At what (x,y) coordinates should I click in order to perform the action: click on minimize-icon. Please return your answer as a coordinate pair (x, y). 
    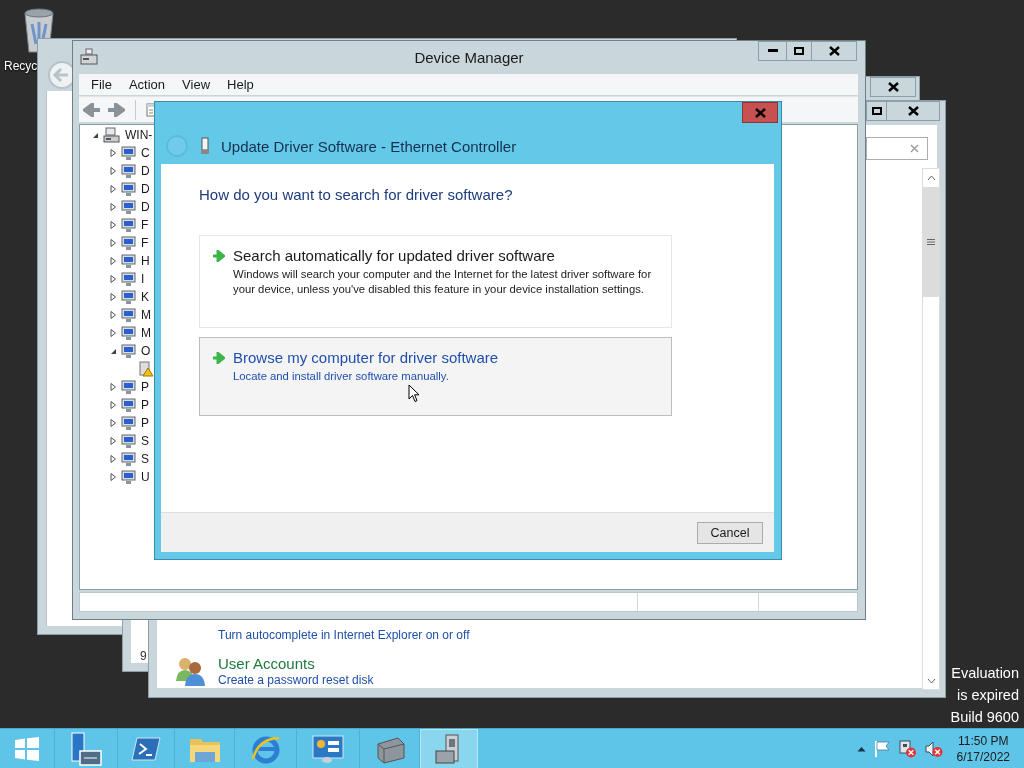
    Looking at the image, I should click on (772, 51).